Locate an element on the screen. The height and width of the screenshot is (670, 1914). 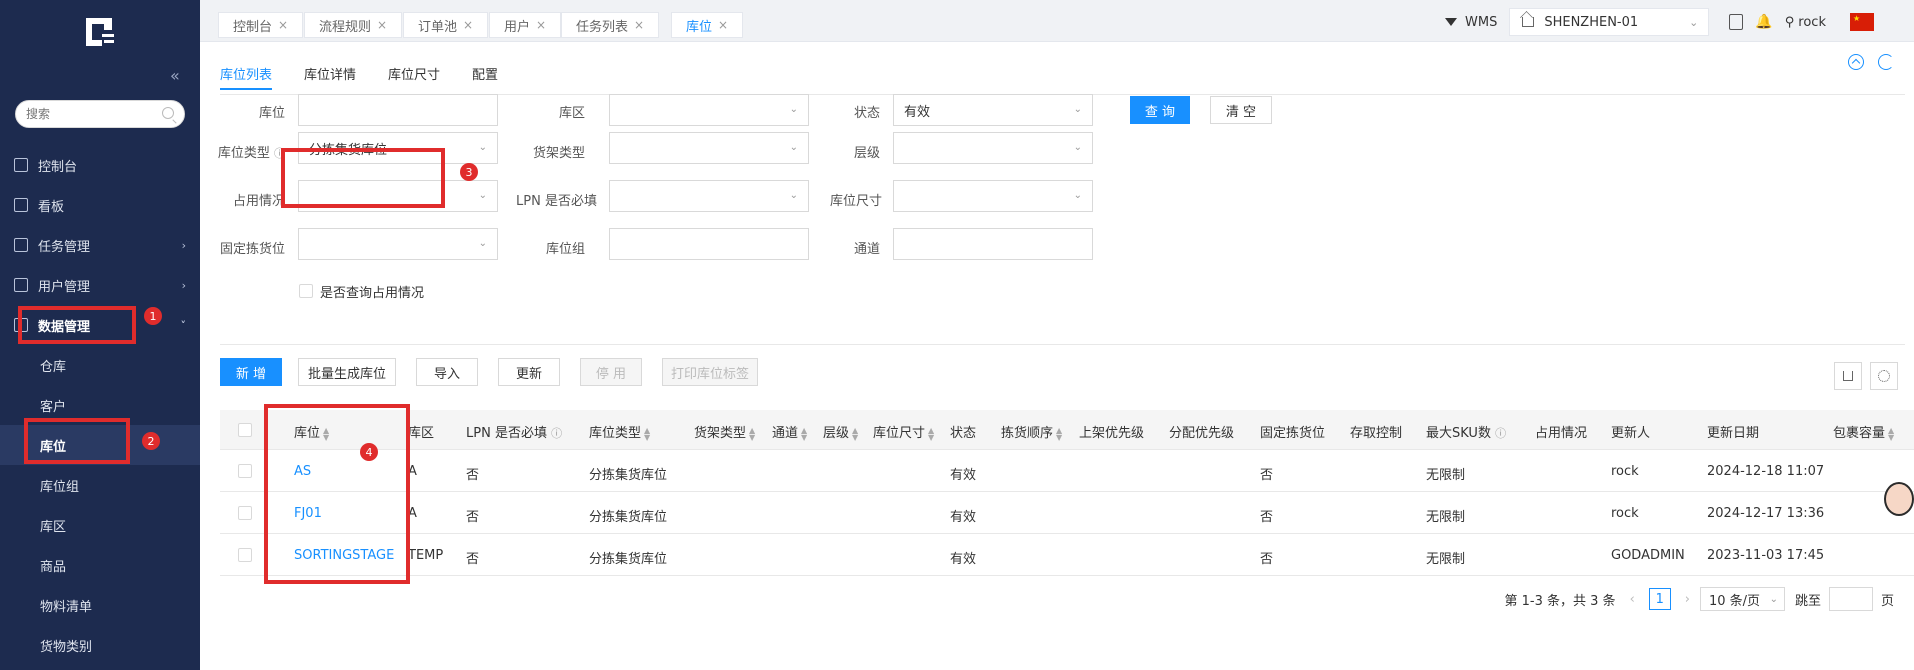
column-label: 通道 is located at coordinates (785, 433).